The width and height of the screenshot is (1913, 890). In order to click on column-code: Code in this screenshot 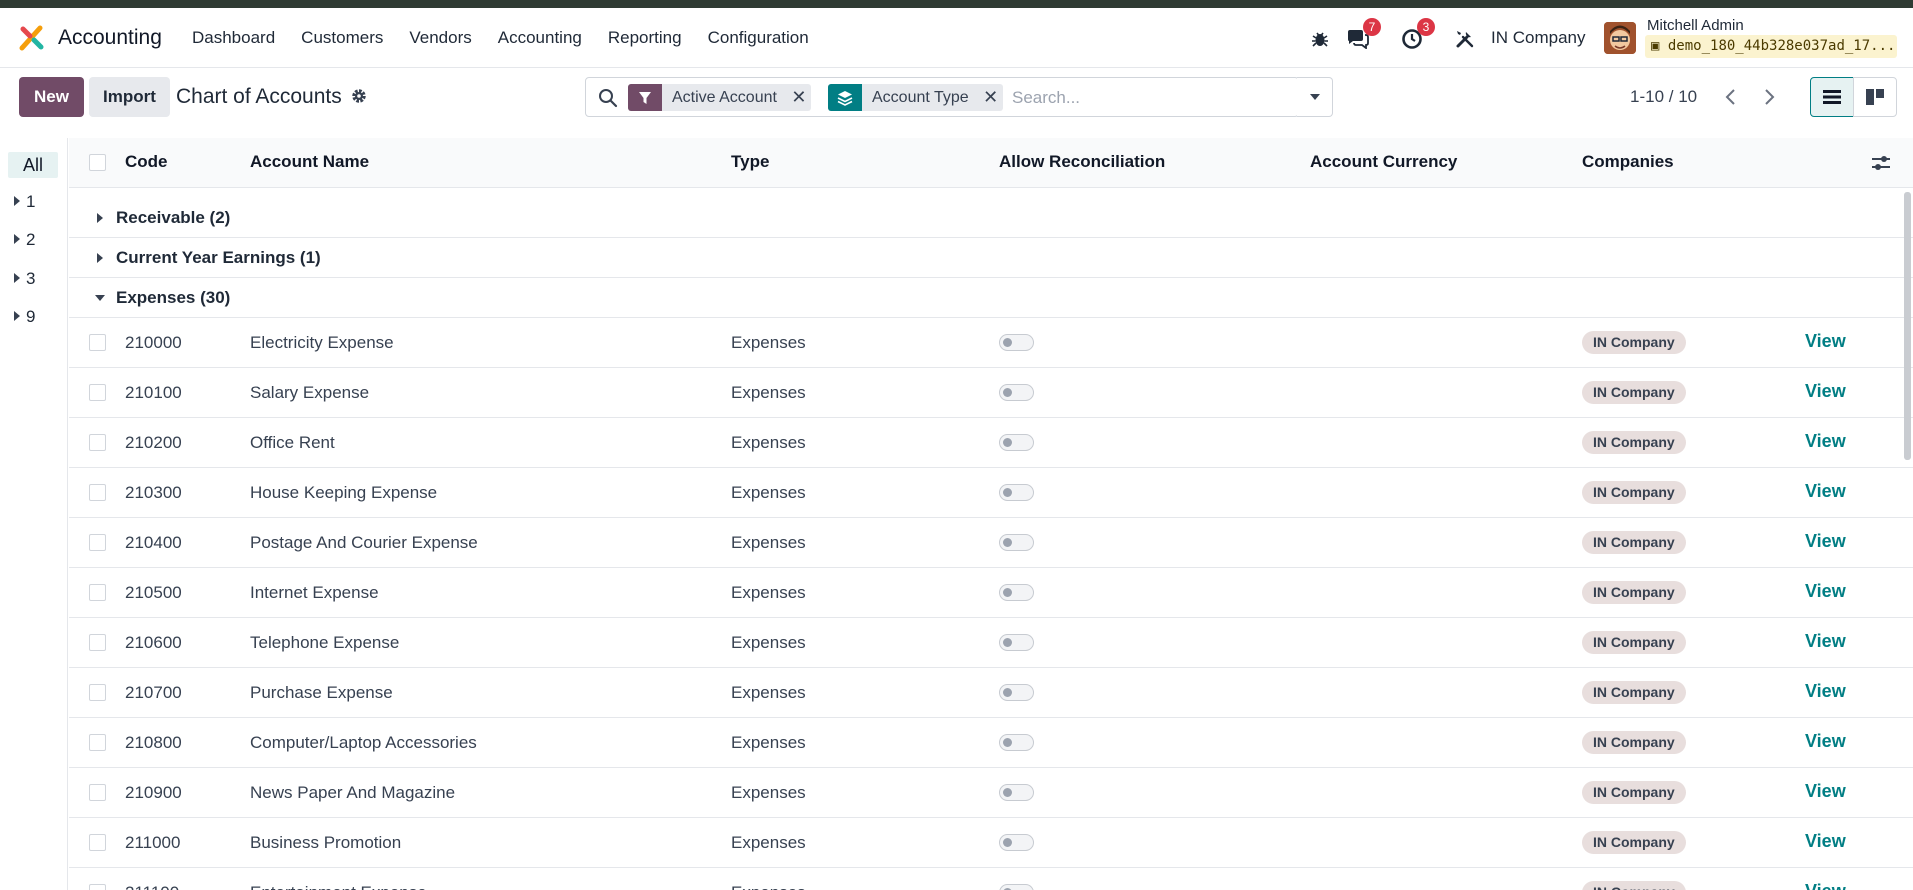, I will do `click(146, 162)`.